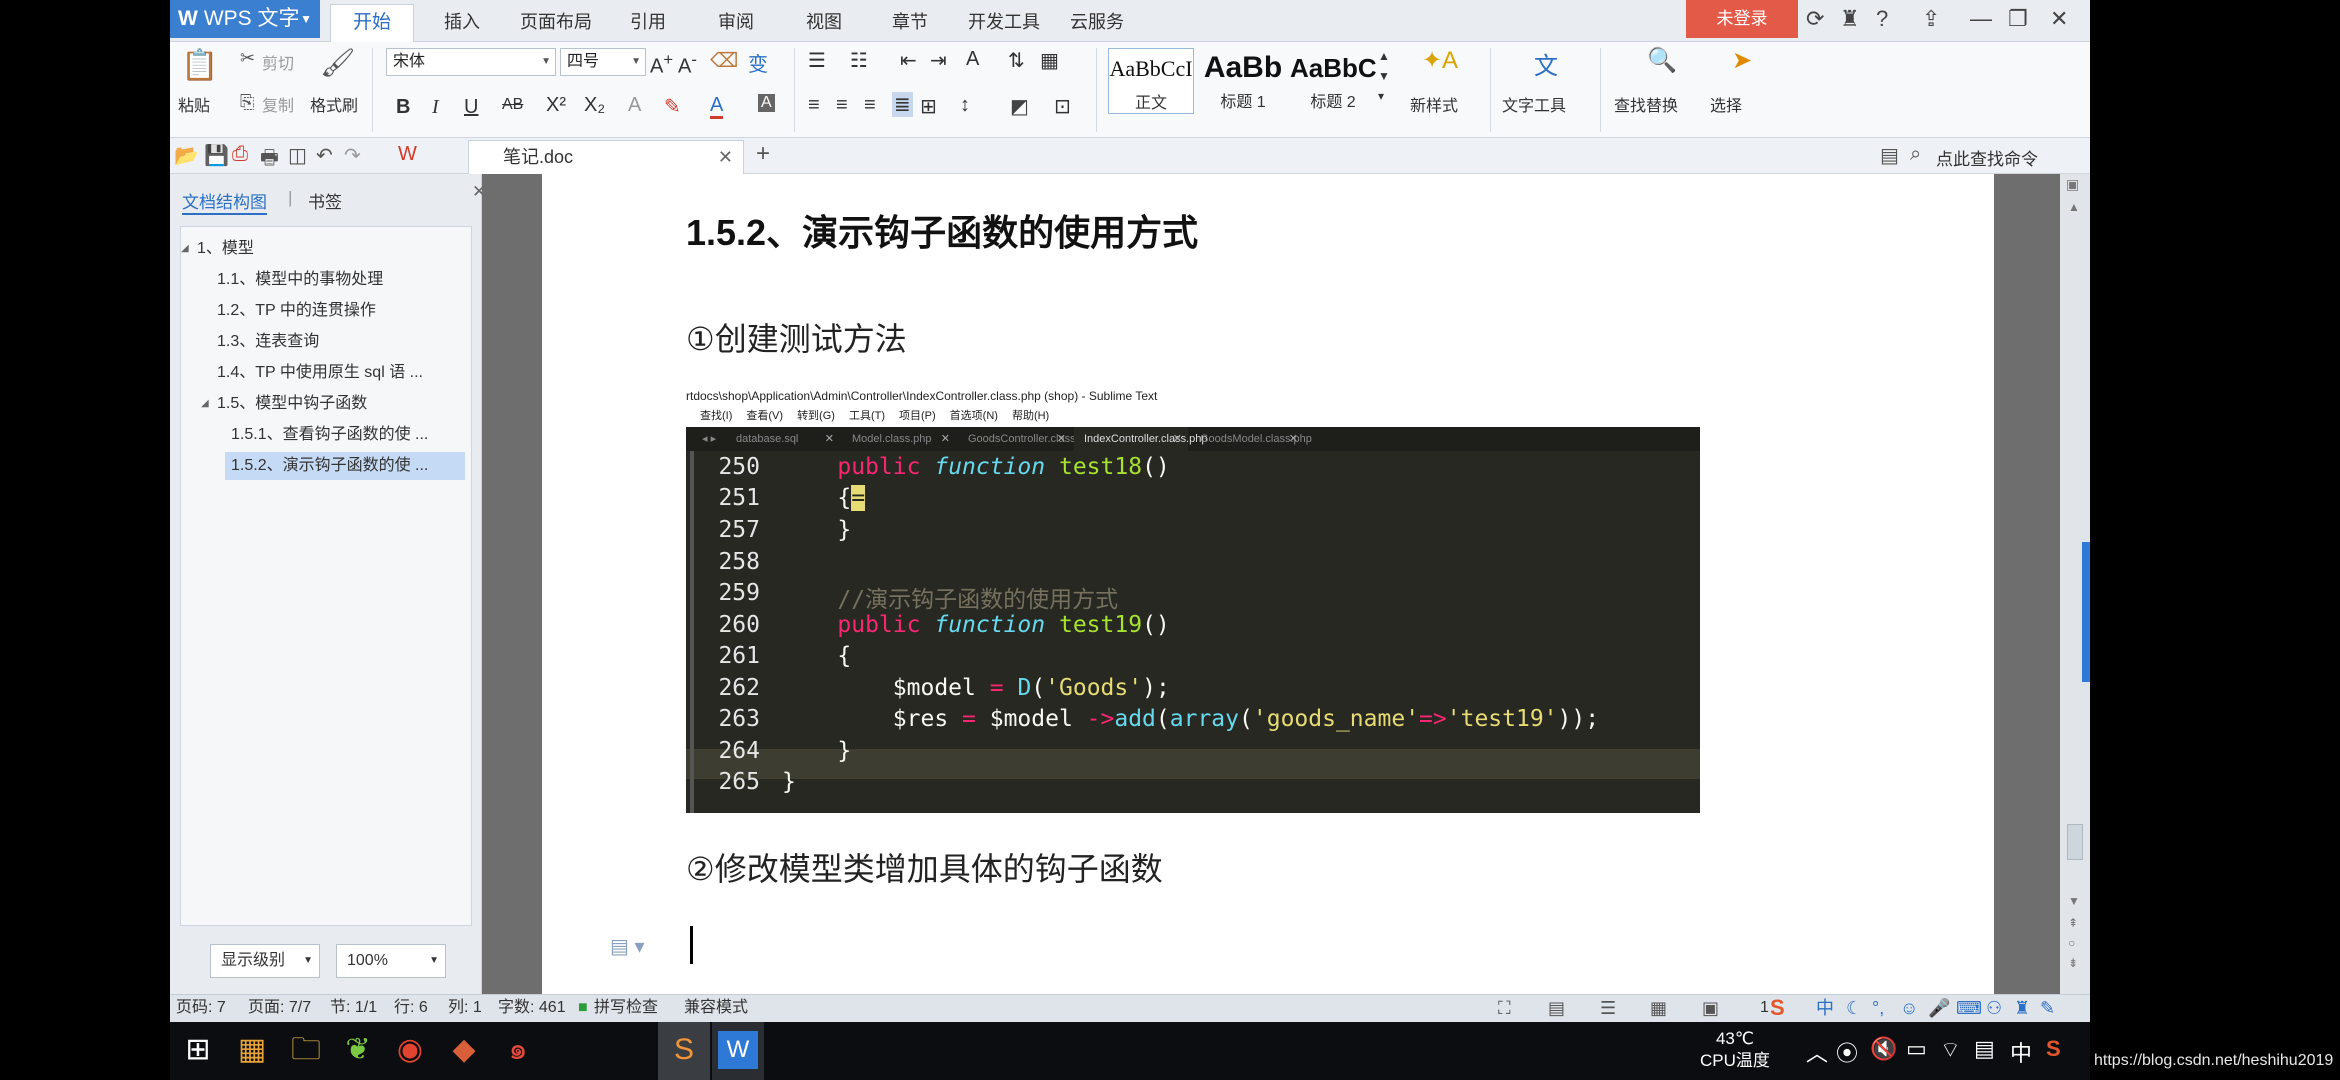 This screenshot has width=2340, height=1080. I want to click on filezilla-icon: ◆, so click(464, 1050).